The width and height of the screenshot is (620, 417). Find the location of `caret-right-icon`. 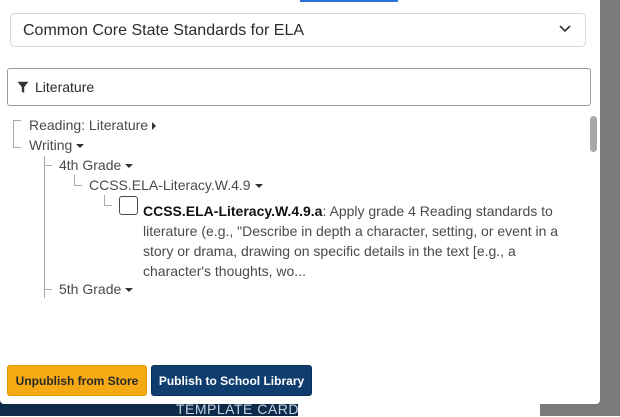

caret-right-icon is located at coordinates (154, 126).